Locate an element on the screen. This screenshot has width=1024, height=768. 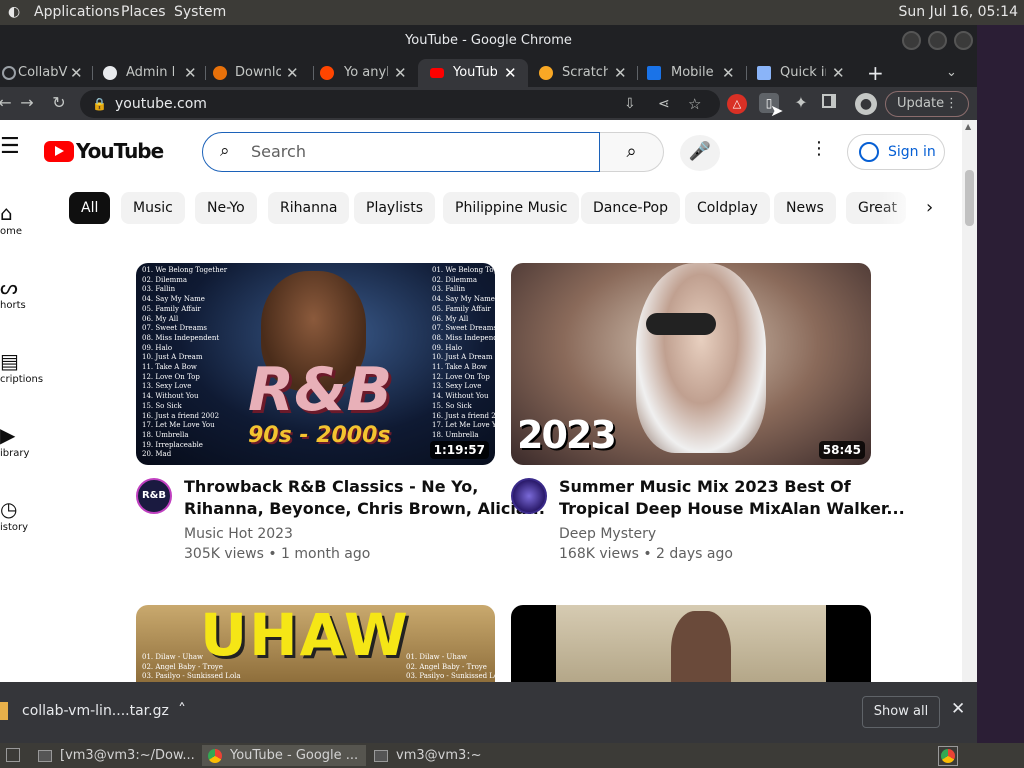
nav-home: ⌂ ome is located at coordinates (28, 218).